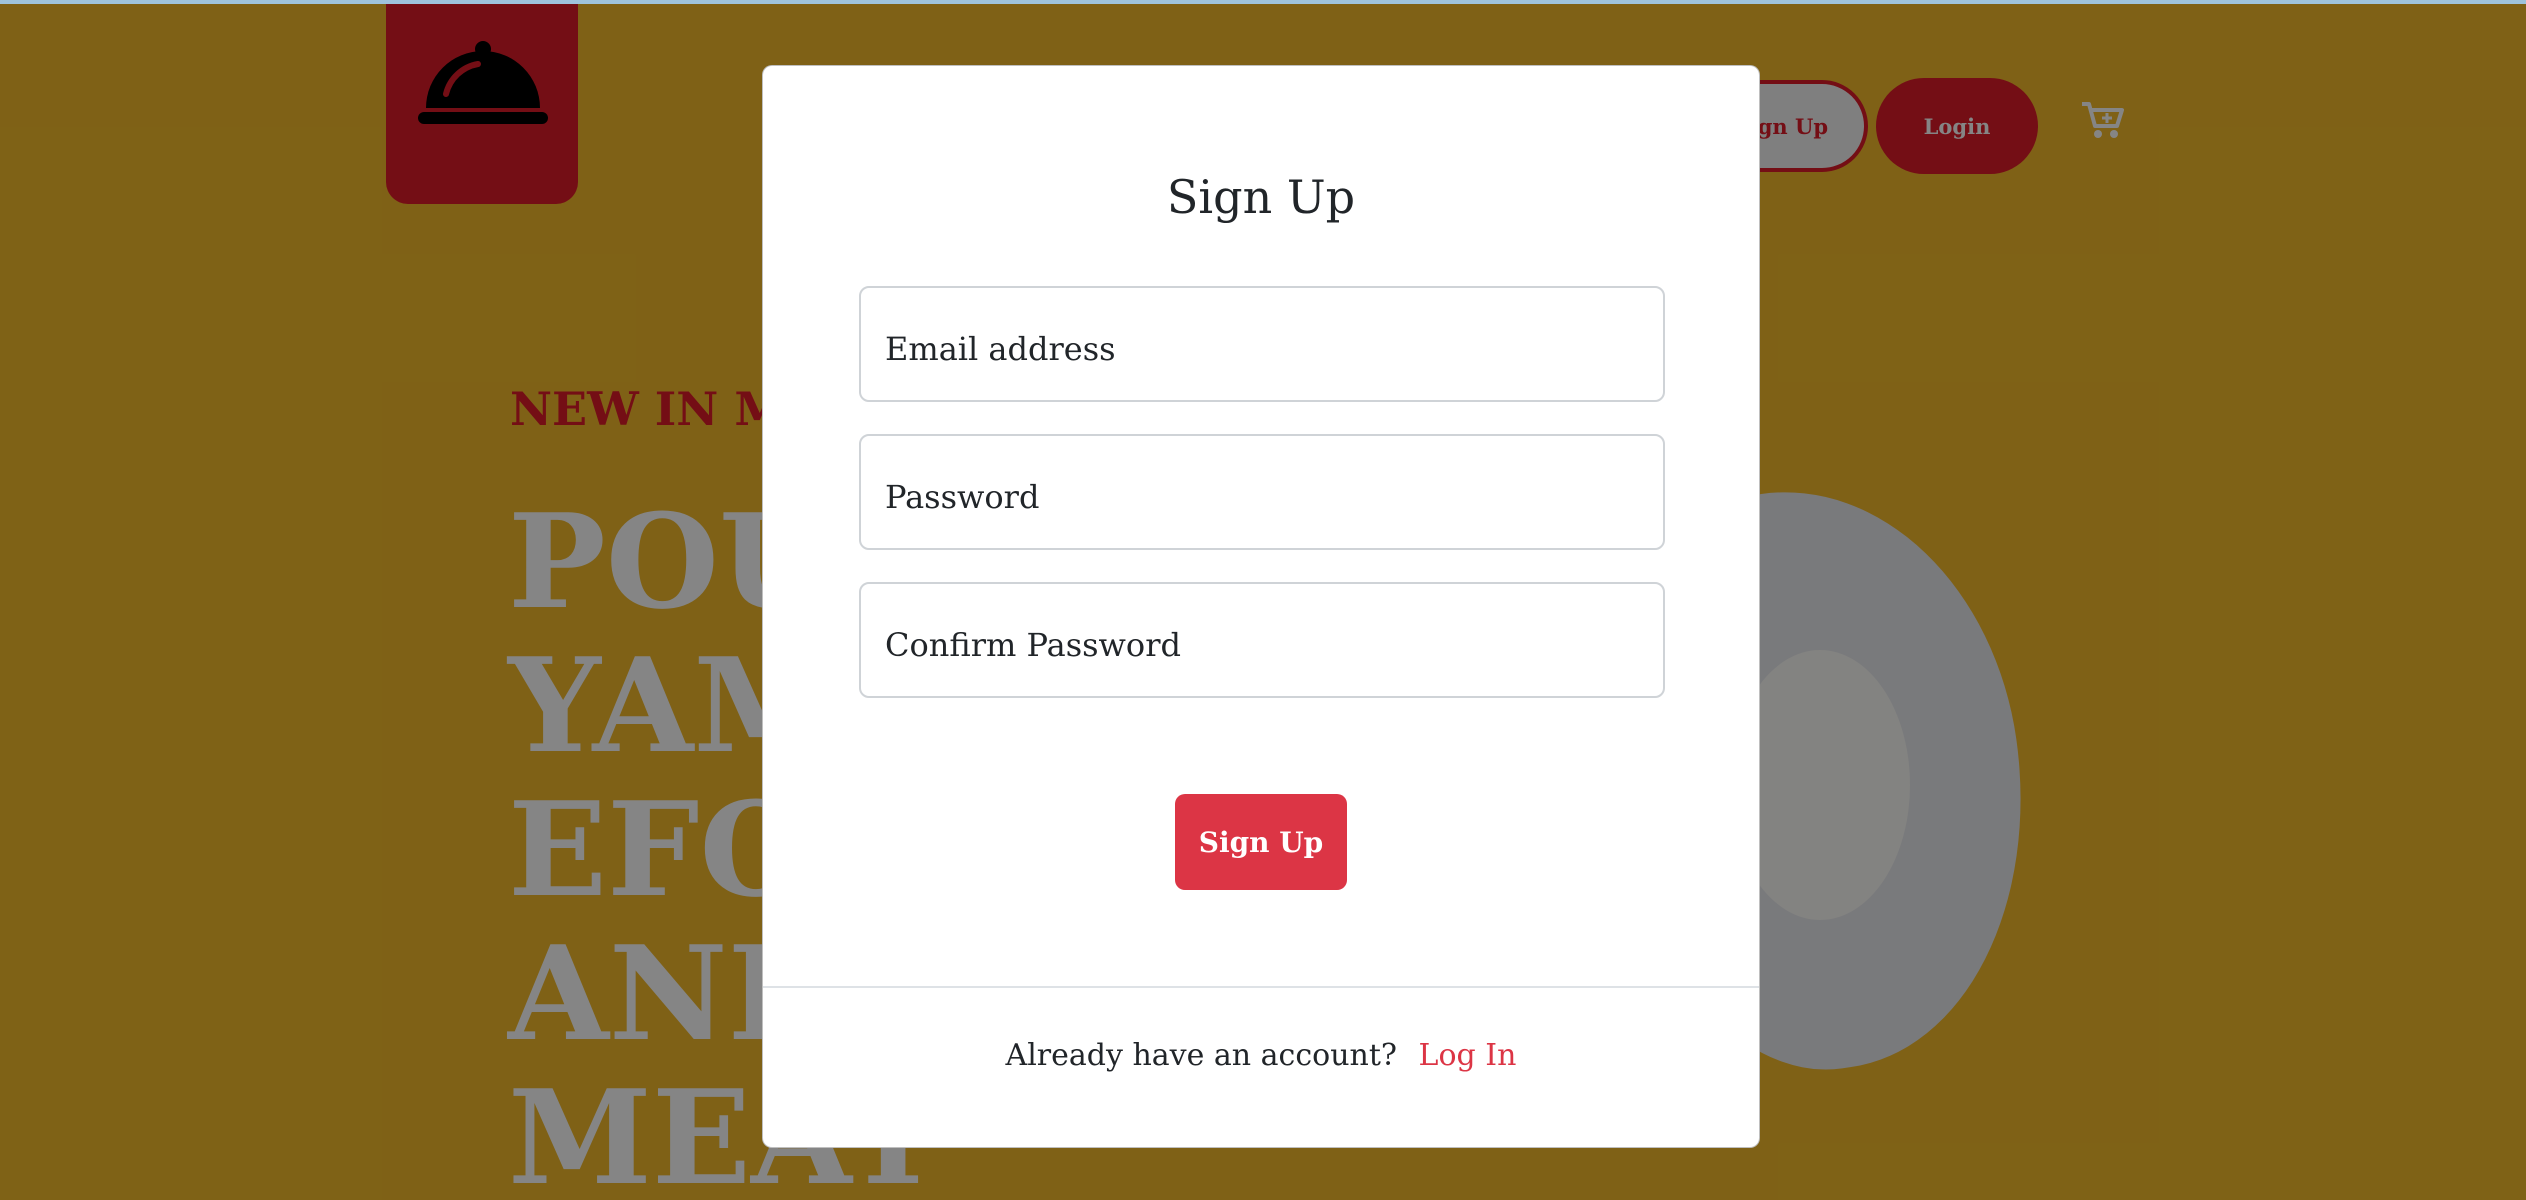  Describe the element at coordinates (1263, 2) in the screenshot. I see `browser-top-border` at that location.